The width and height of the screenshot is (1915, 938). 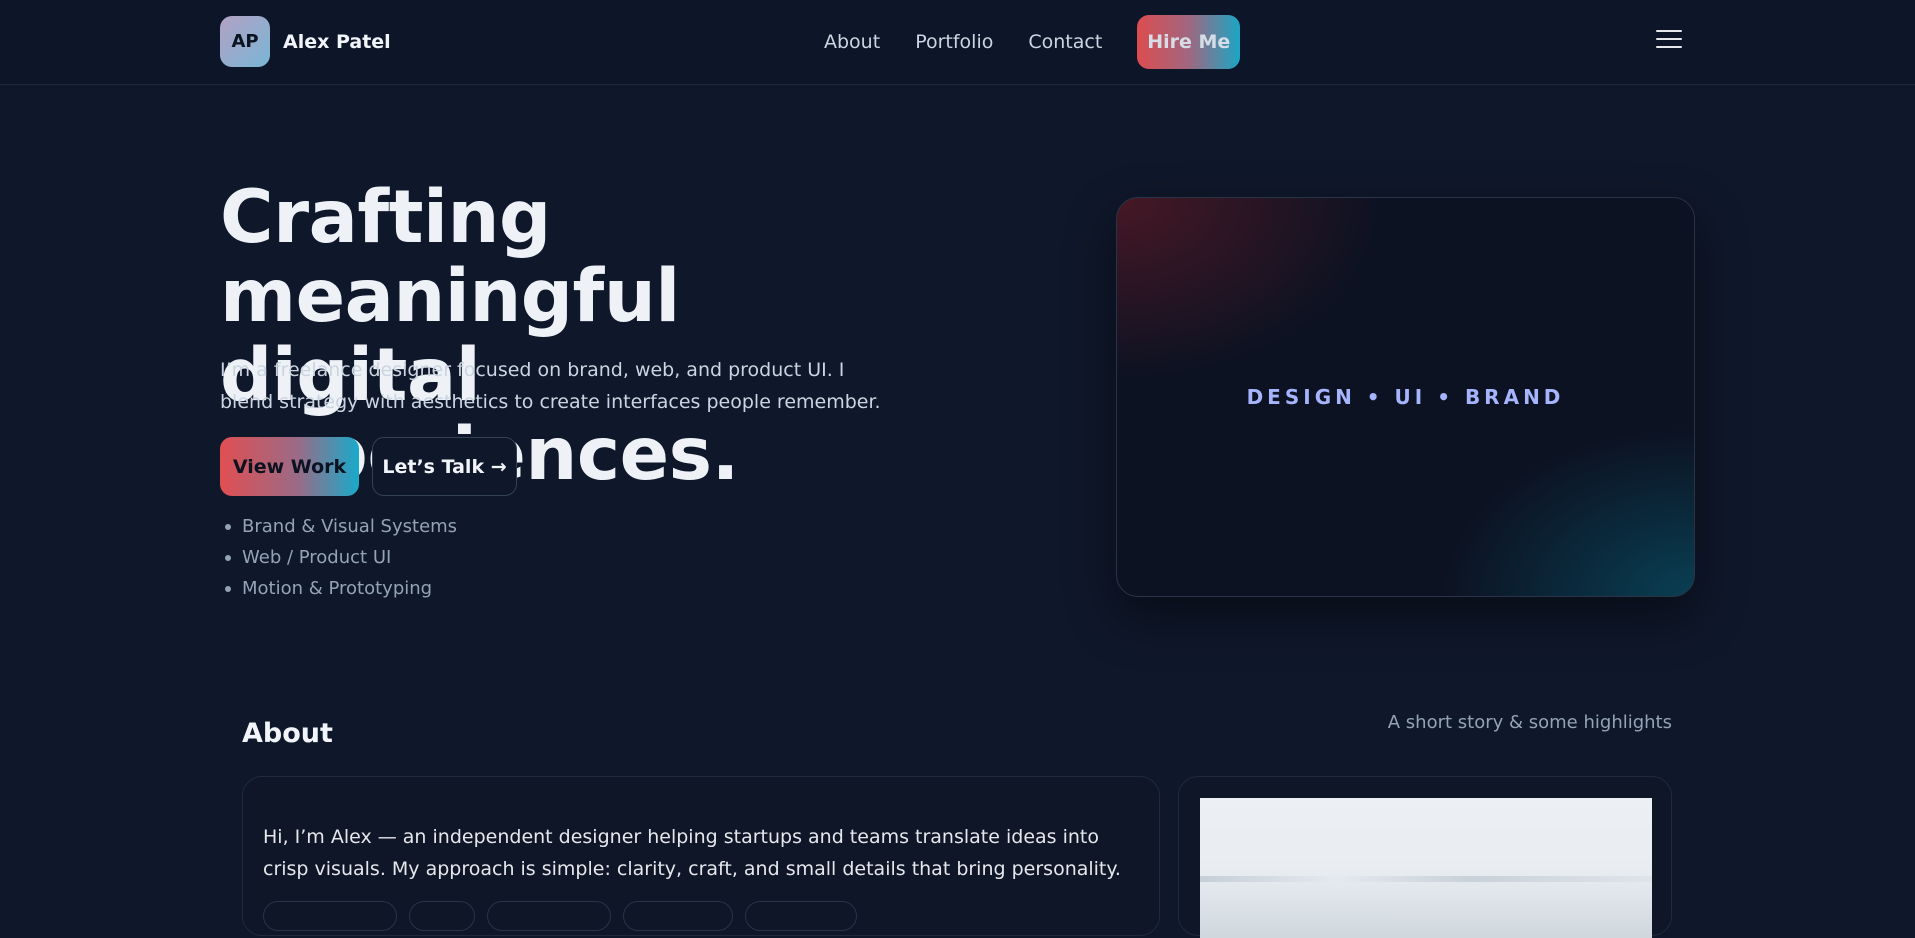 What do you see at coordinates (337, 41) in the screenshot?
I see `brand-name: Alex Patel` at bounding box center [337, 41].